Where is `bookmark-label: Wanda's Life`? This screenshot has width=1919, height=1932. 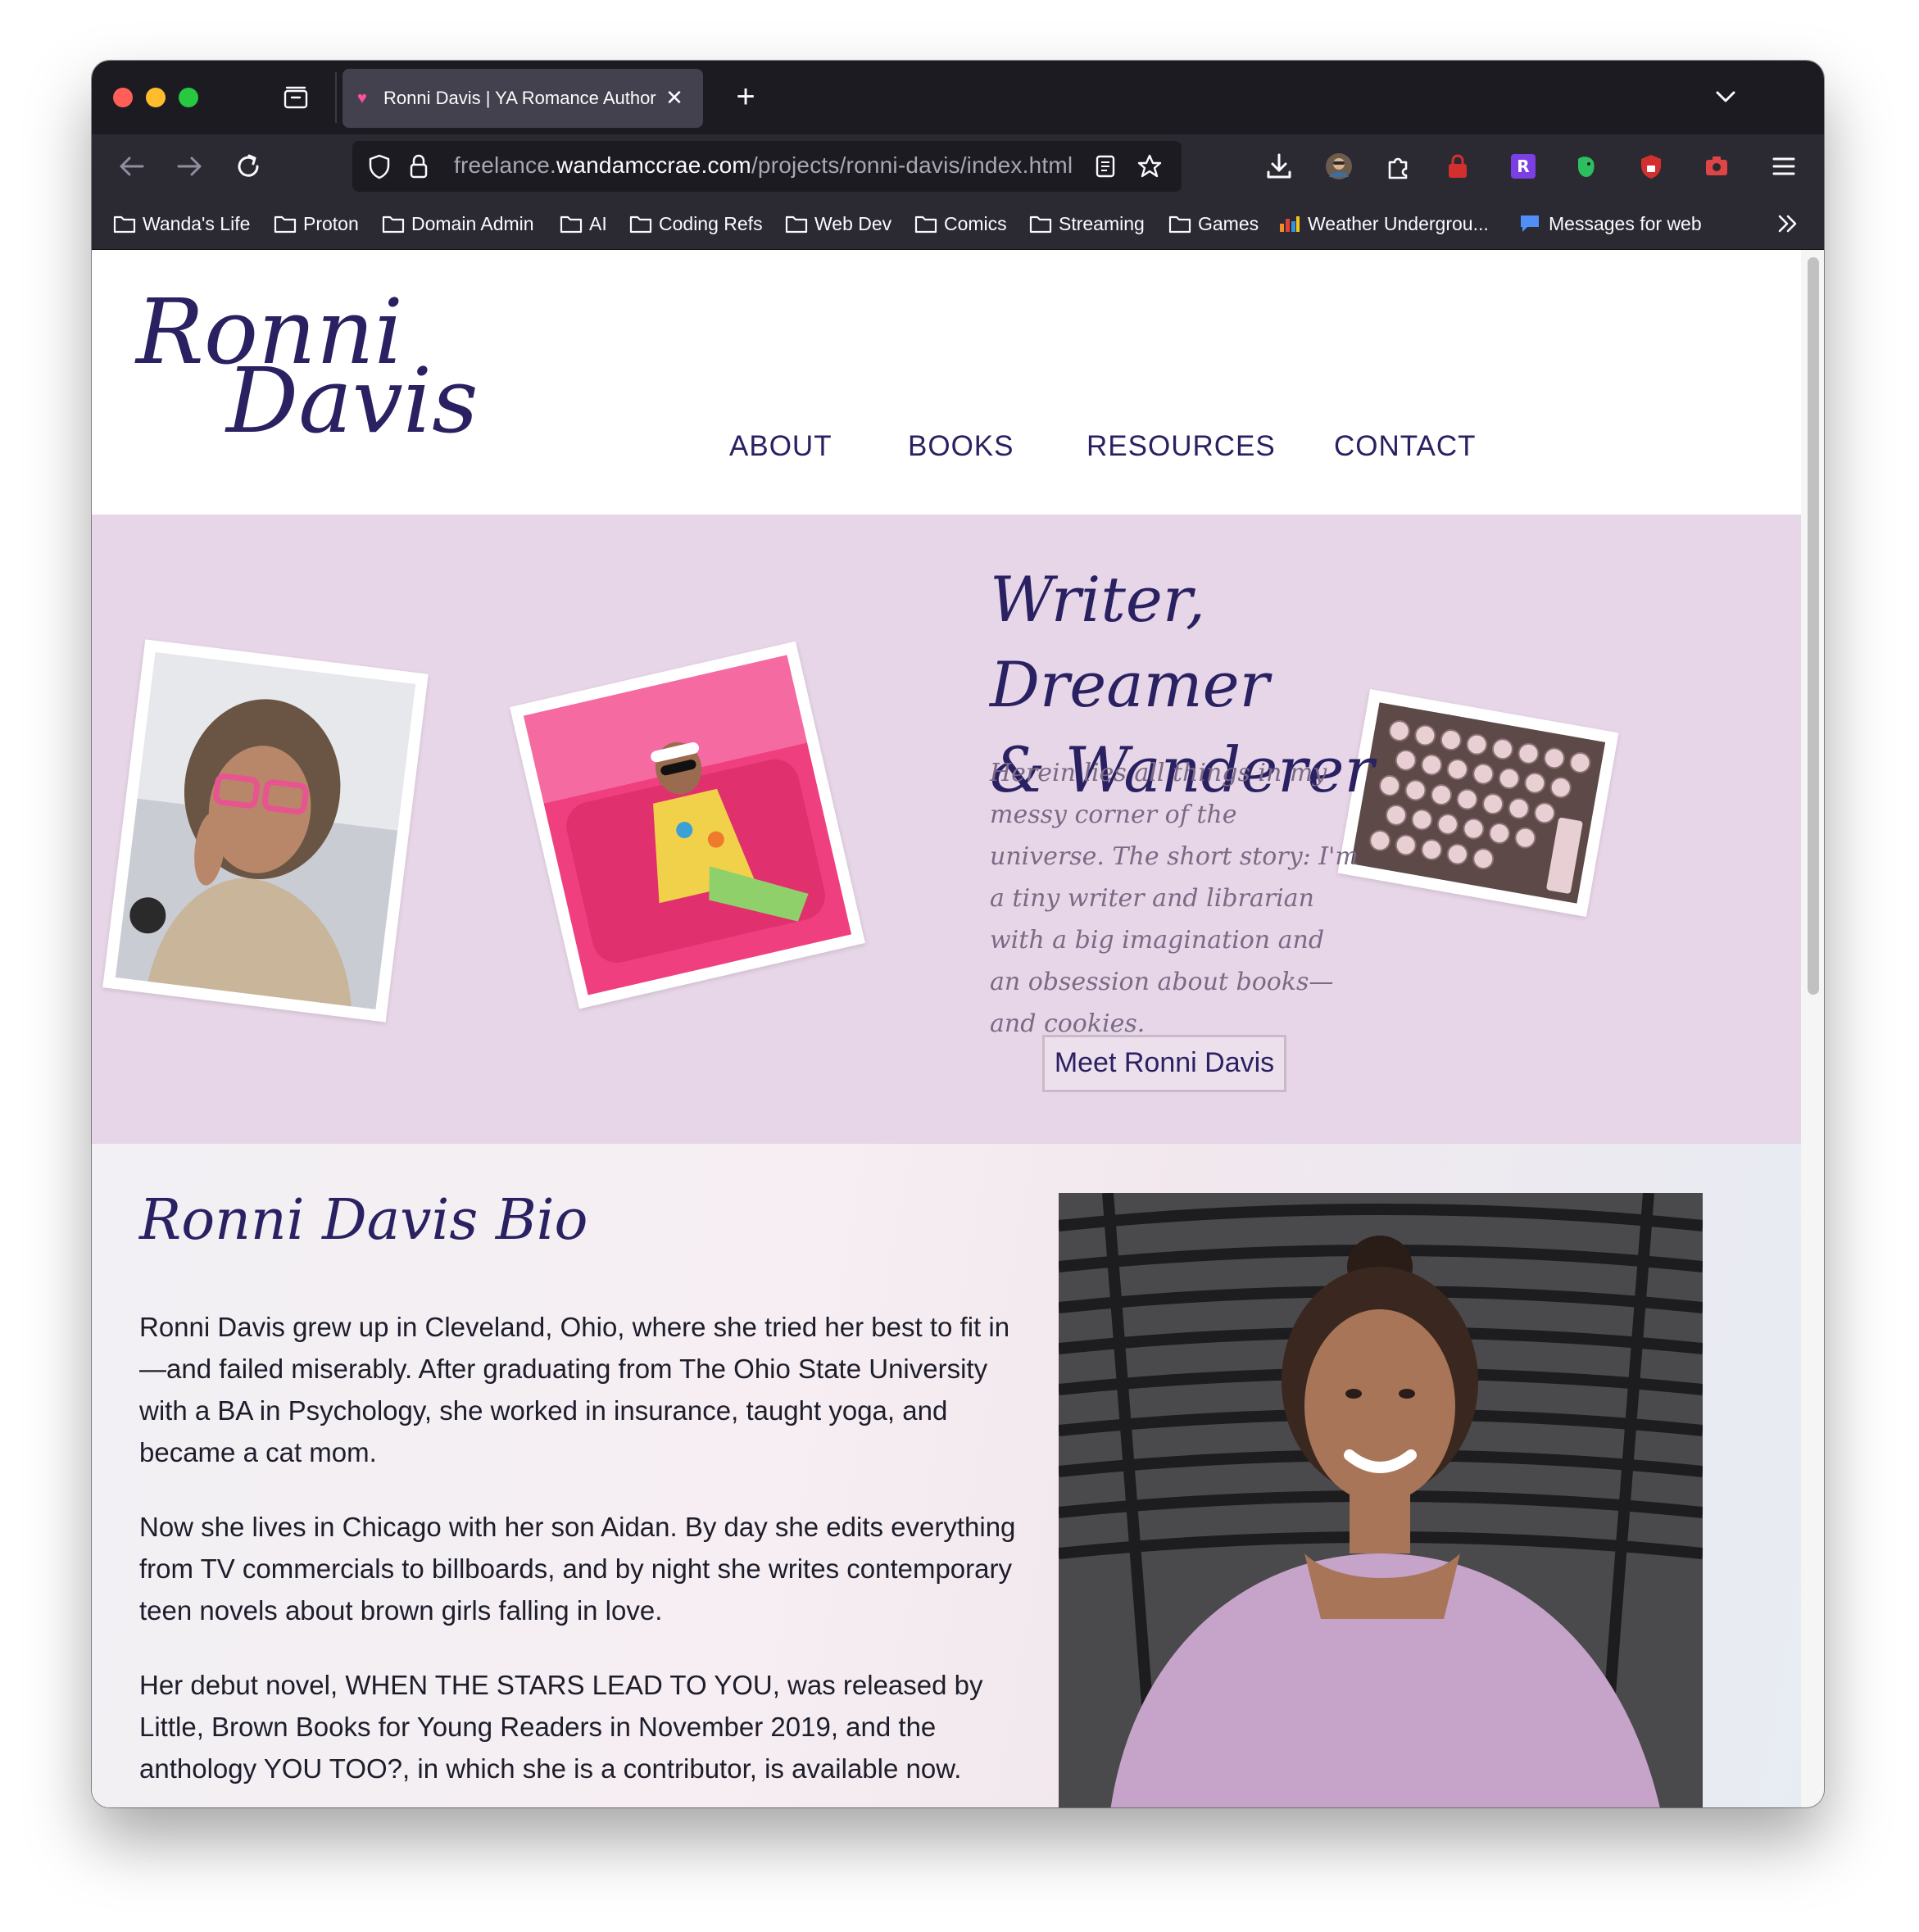 bookmark-label: Wanda's Life is located at coordinates (197, 223).